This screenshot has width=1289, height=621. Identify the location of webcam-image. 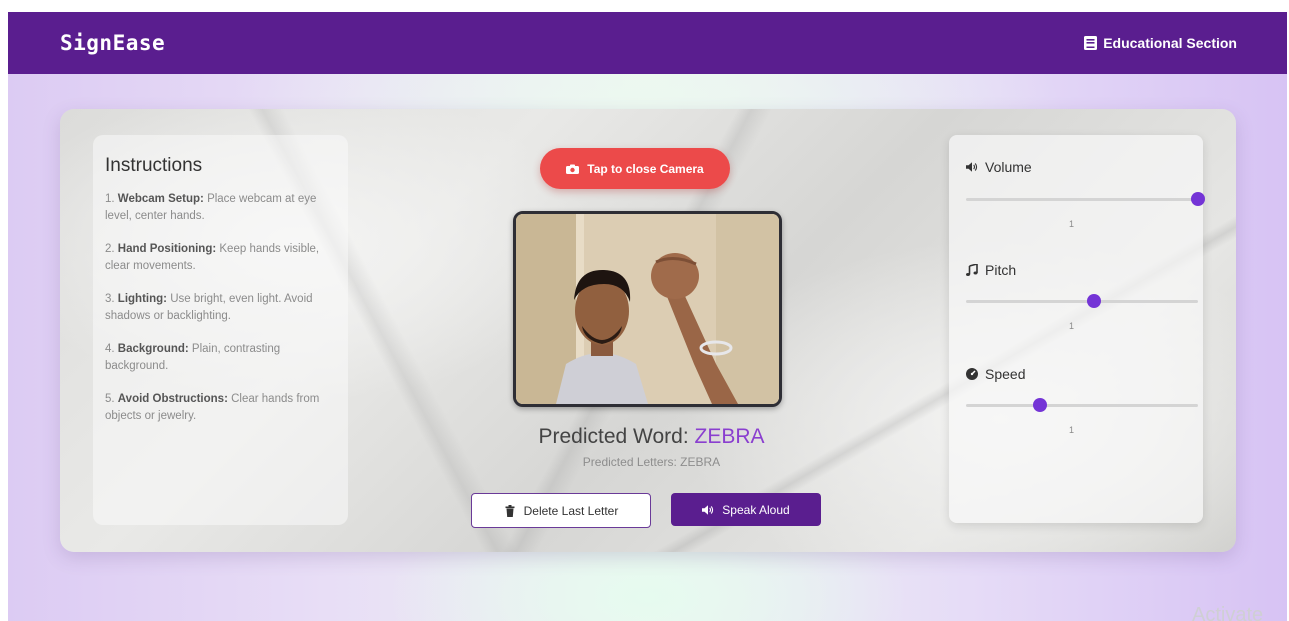
(647, 309).